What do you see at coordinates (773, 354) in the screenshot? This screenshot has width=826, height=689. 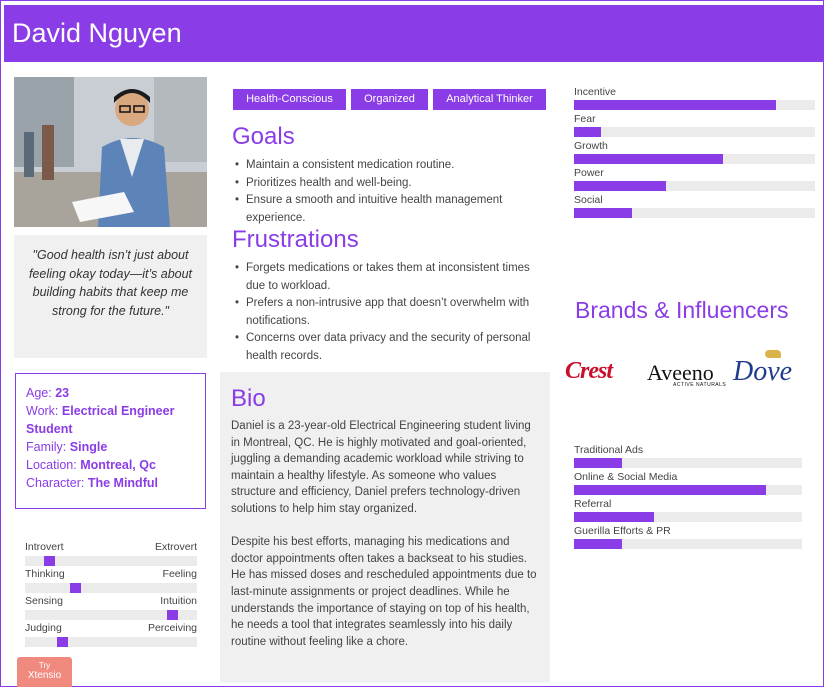 I see `dove-bird-icon` at bounding box center [773, 354].